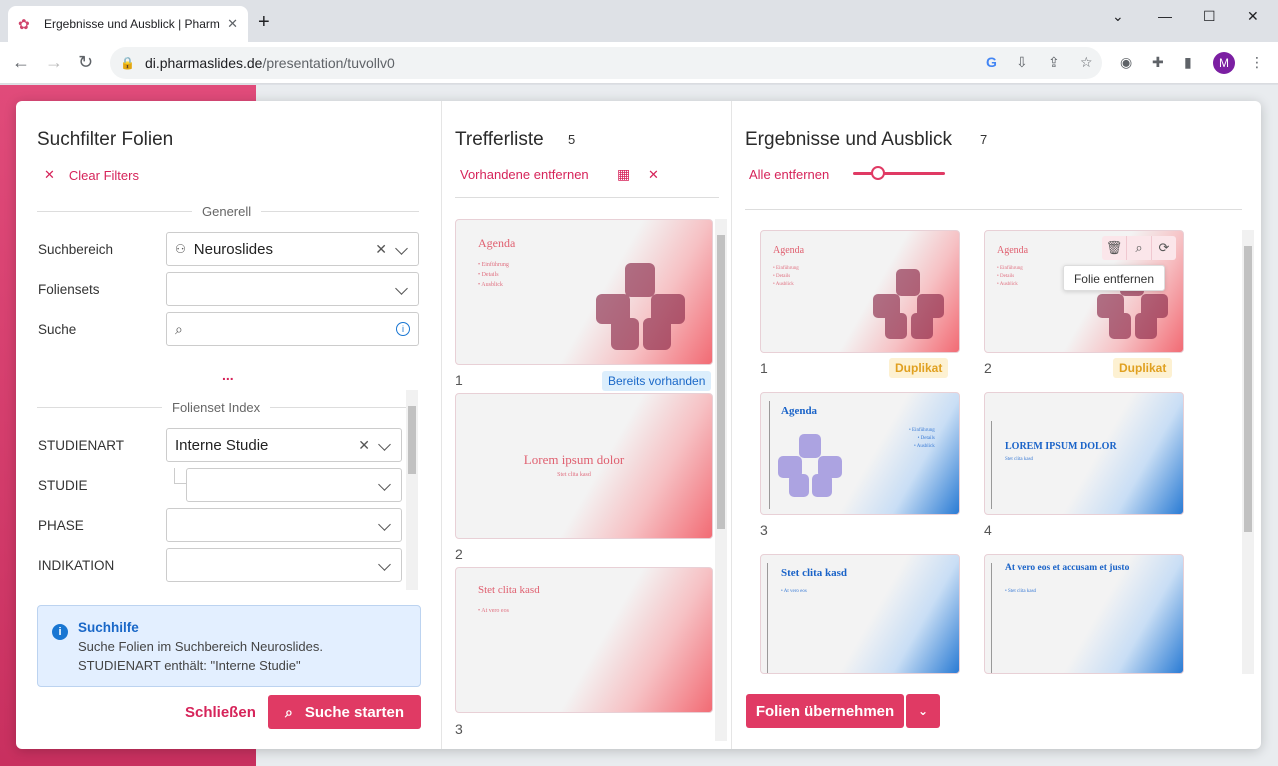 This screenshot has width=1278, height=766. I want to click on reload-icon: ↻, so click(85, 62).